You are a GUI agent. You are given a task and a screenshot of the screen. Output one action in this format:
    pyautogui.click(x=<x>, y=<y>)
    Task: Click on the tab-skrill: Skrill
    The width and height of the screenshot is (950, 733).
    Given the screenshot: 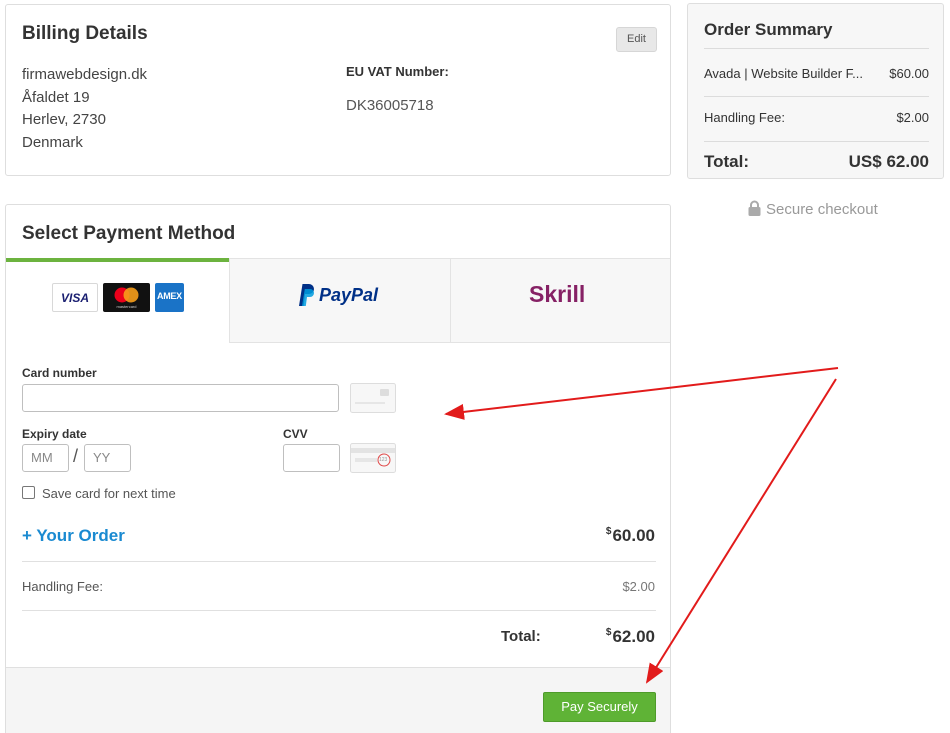 What is the action you would take?
    pyautogui.click(x=560, y=300)
    